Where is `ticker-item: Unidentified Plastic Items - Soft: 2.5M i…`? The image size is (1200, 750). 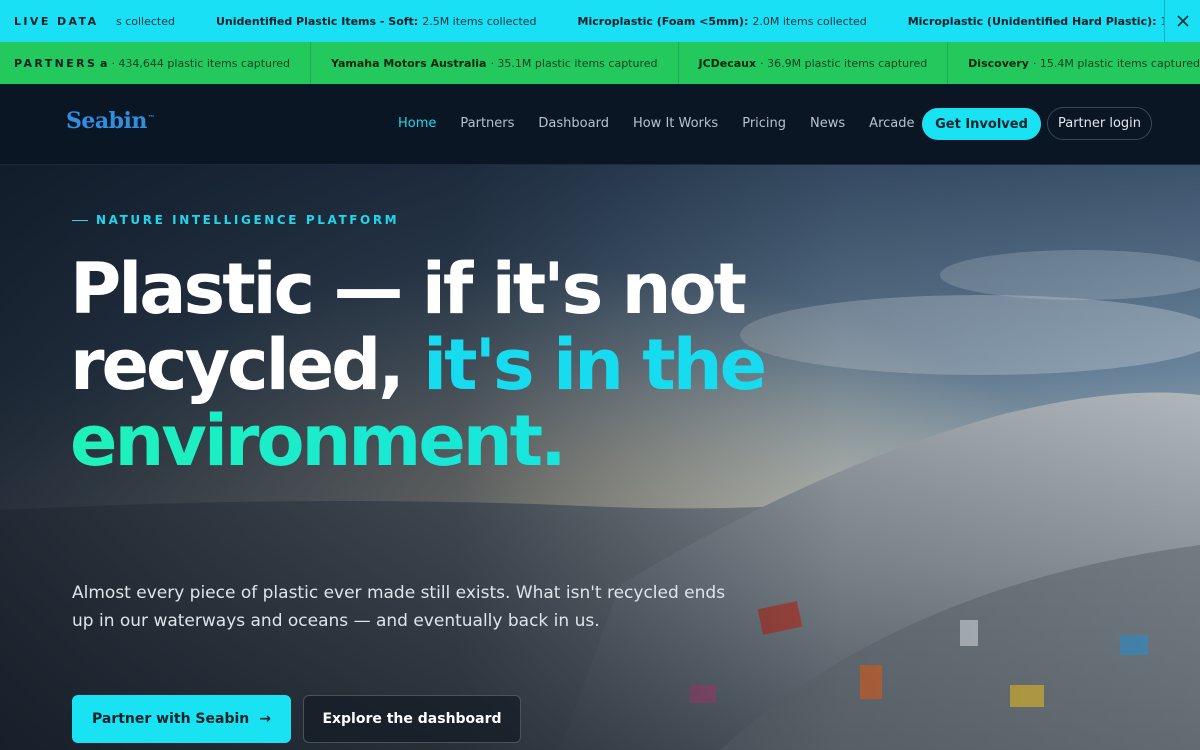
ticker-item: Unidentified Plastic Items - Soft: 2.5M i… is located at coordinates (376, 21).